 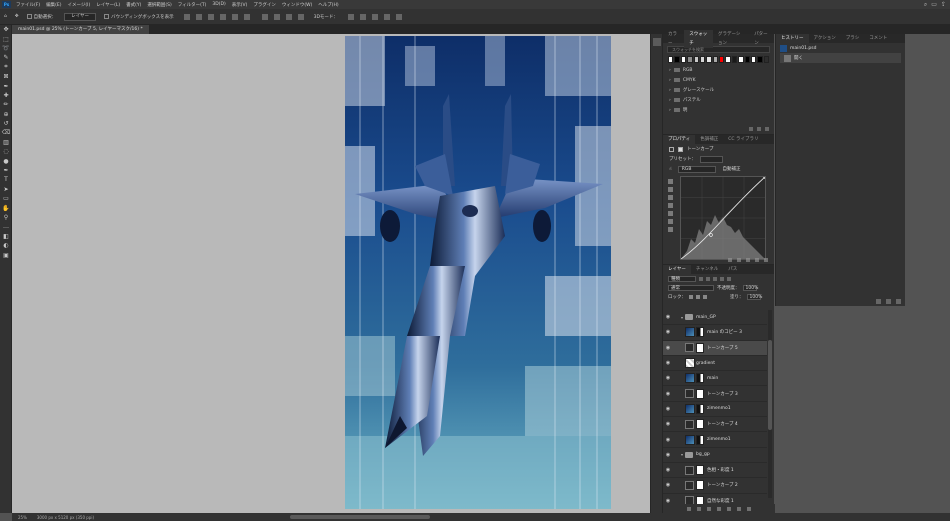 What do you see at coordinates (6, 198) in the screenshot?
I see `shape-icon: ▭` at bounding box center [6, 198].